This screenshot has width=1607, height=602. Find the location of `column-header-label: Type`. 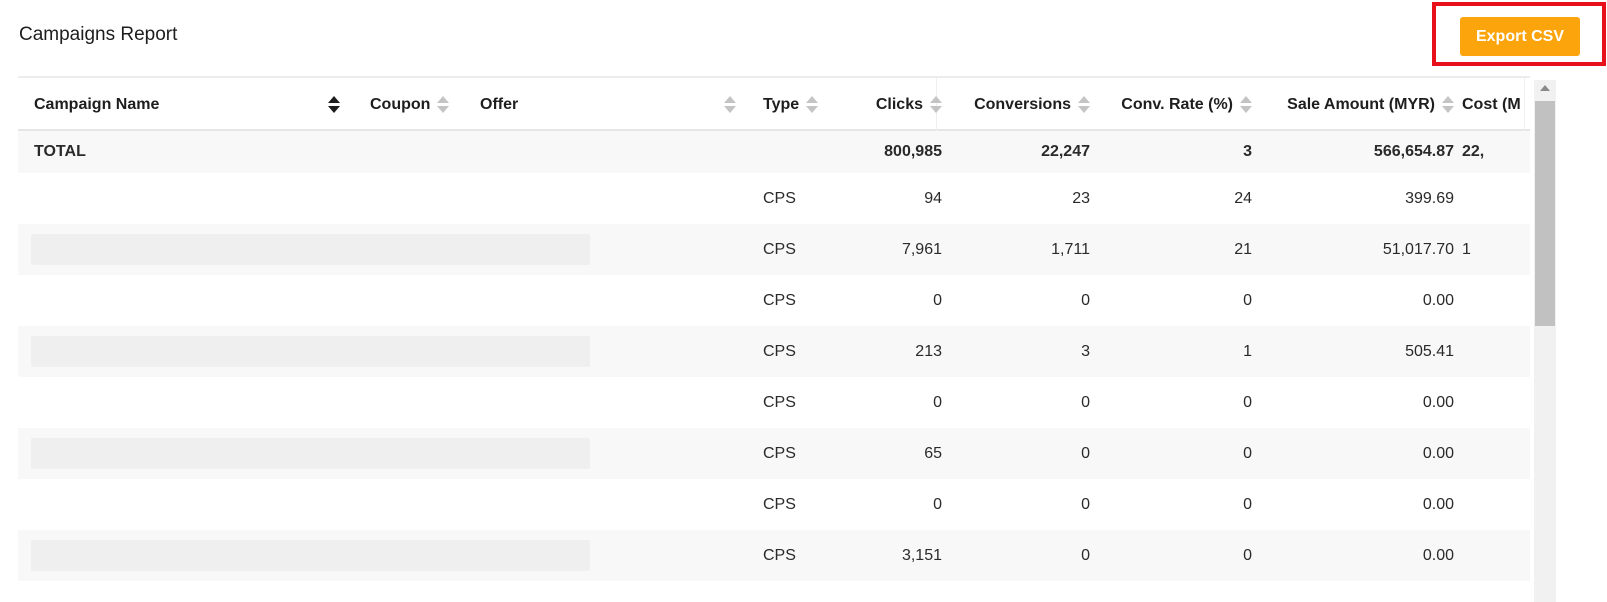

column-header-label: Type is located at coordinates (781, 104).